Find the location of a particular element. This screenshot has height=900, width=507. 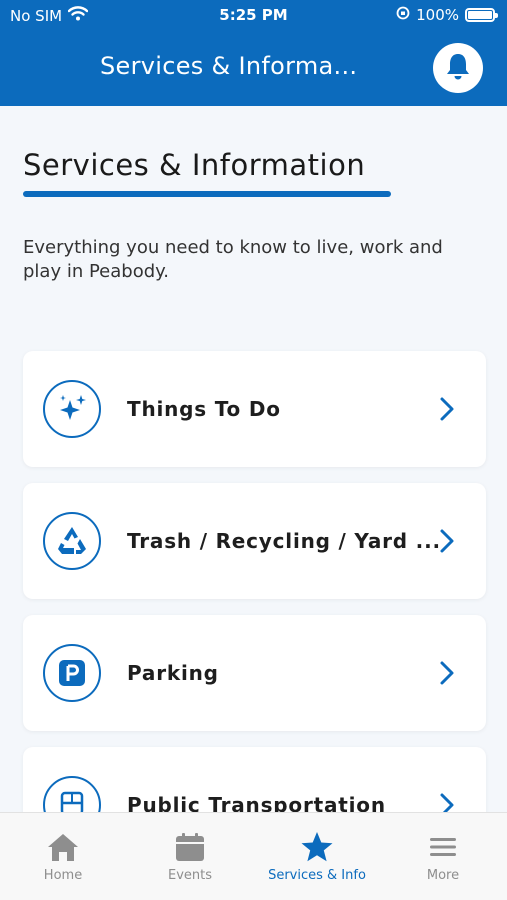

tab-more: More is located at coordinates (443, 856).